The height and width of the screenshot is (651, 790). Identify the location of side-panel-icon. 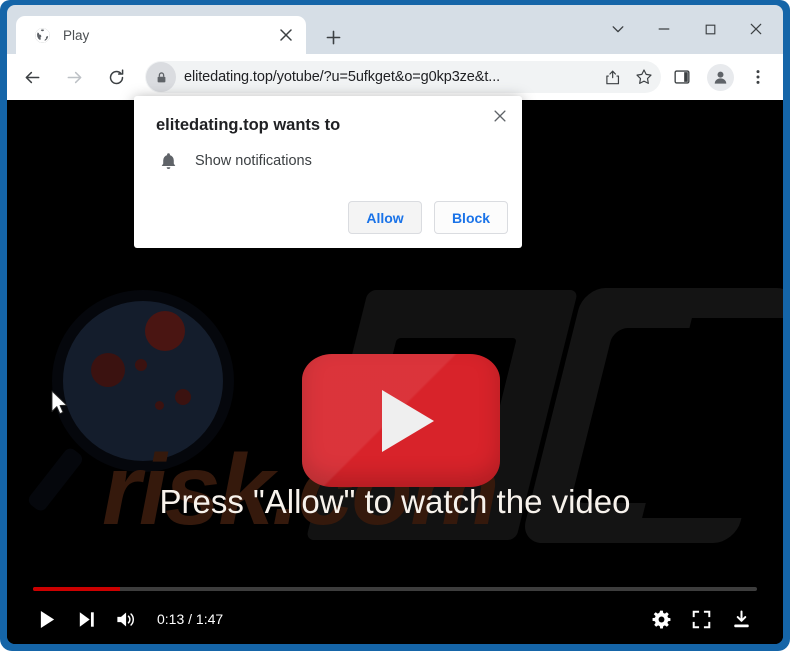
(682, 77).